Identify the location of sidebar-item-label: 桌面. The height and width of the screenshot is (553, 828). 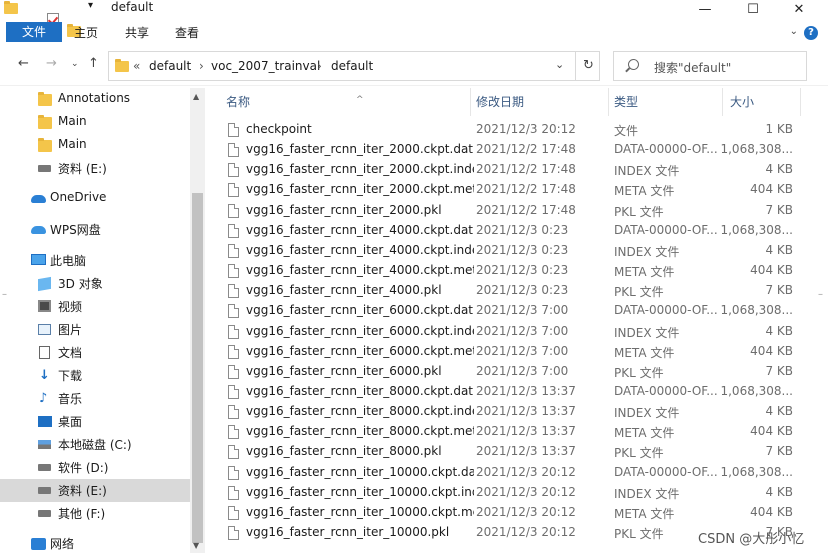
(70, 422).